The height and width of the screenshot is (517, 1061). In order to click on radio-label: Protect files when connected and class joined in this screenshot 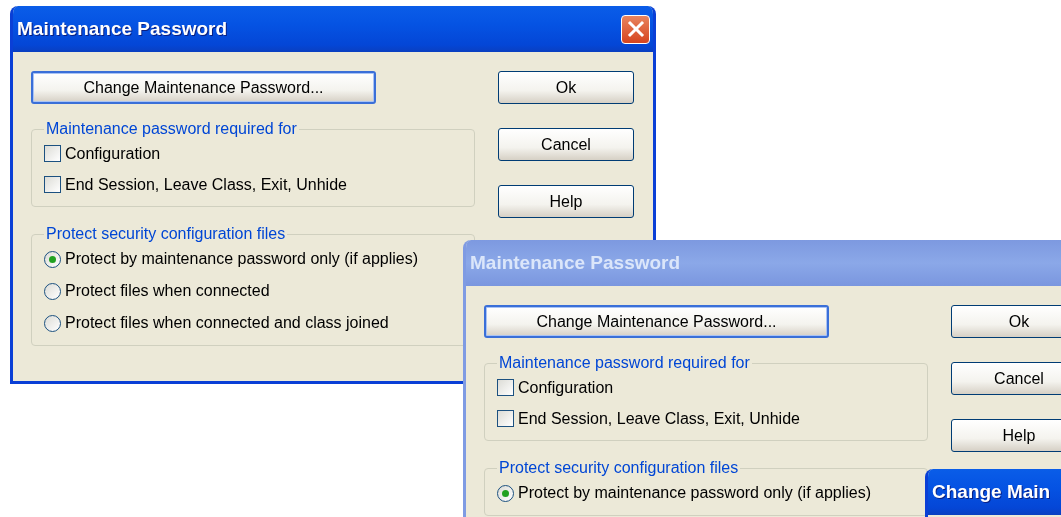, I will do `click(227, 323)`.